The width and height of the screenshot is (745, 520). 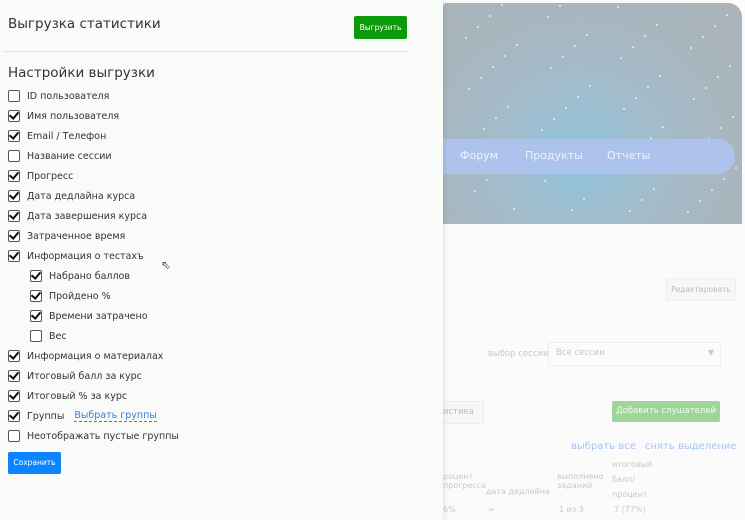 I want to click on table-cell: 1 из 3, so click(x=571, y=509).